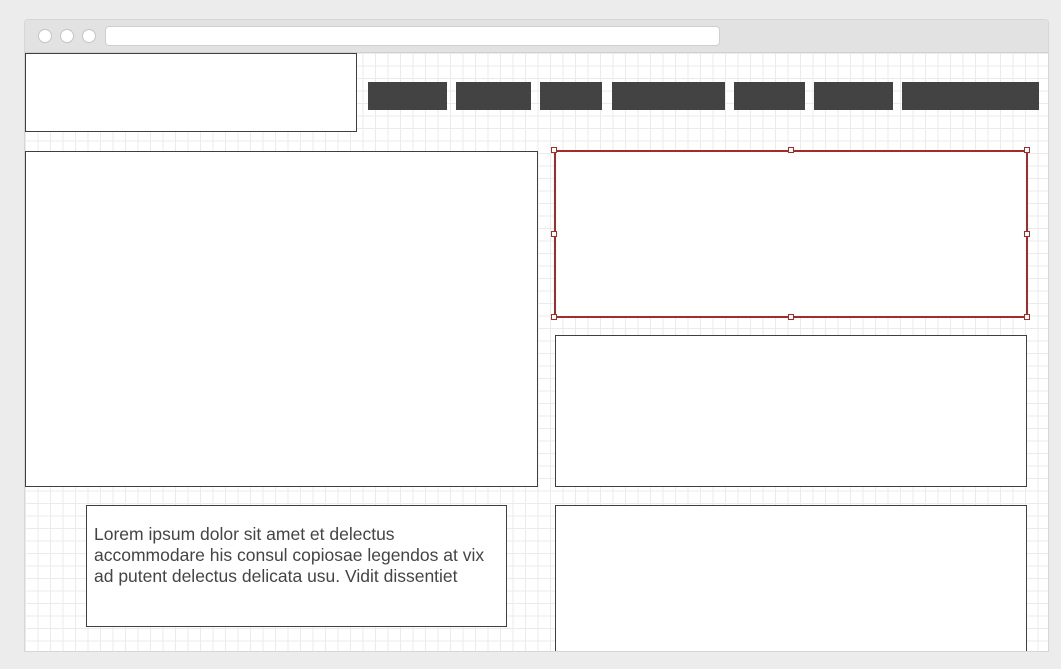 This screenshot has height=669, width=1061. I want to click on resize-handle-left, so click(554, 234).